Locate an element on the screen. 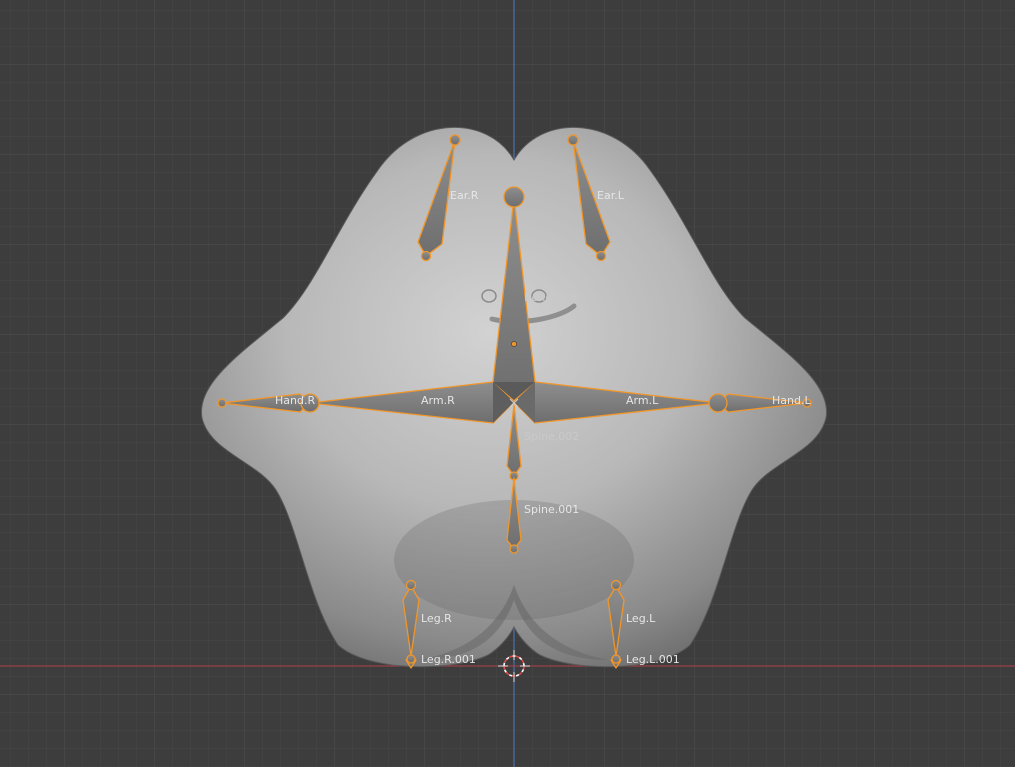 This screenshot has height=767, width=1015. label-arm-r: Arm.R is located at coordinates (438, 400).